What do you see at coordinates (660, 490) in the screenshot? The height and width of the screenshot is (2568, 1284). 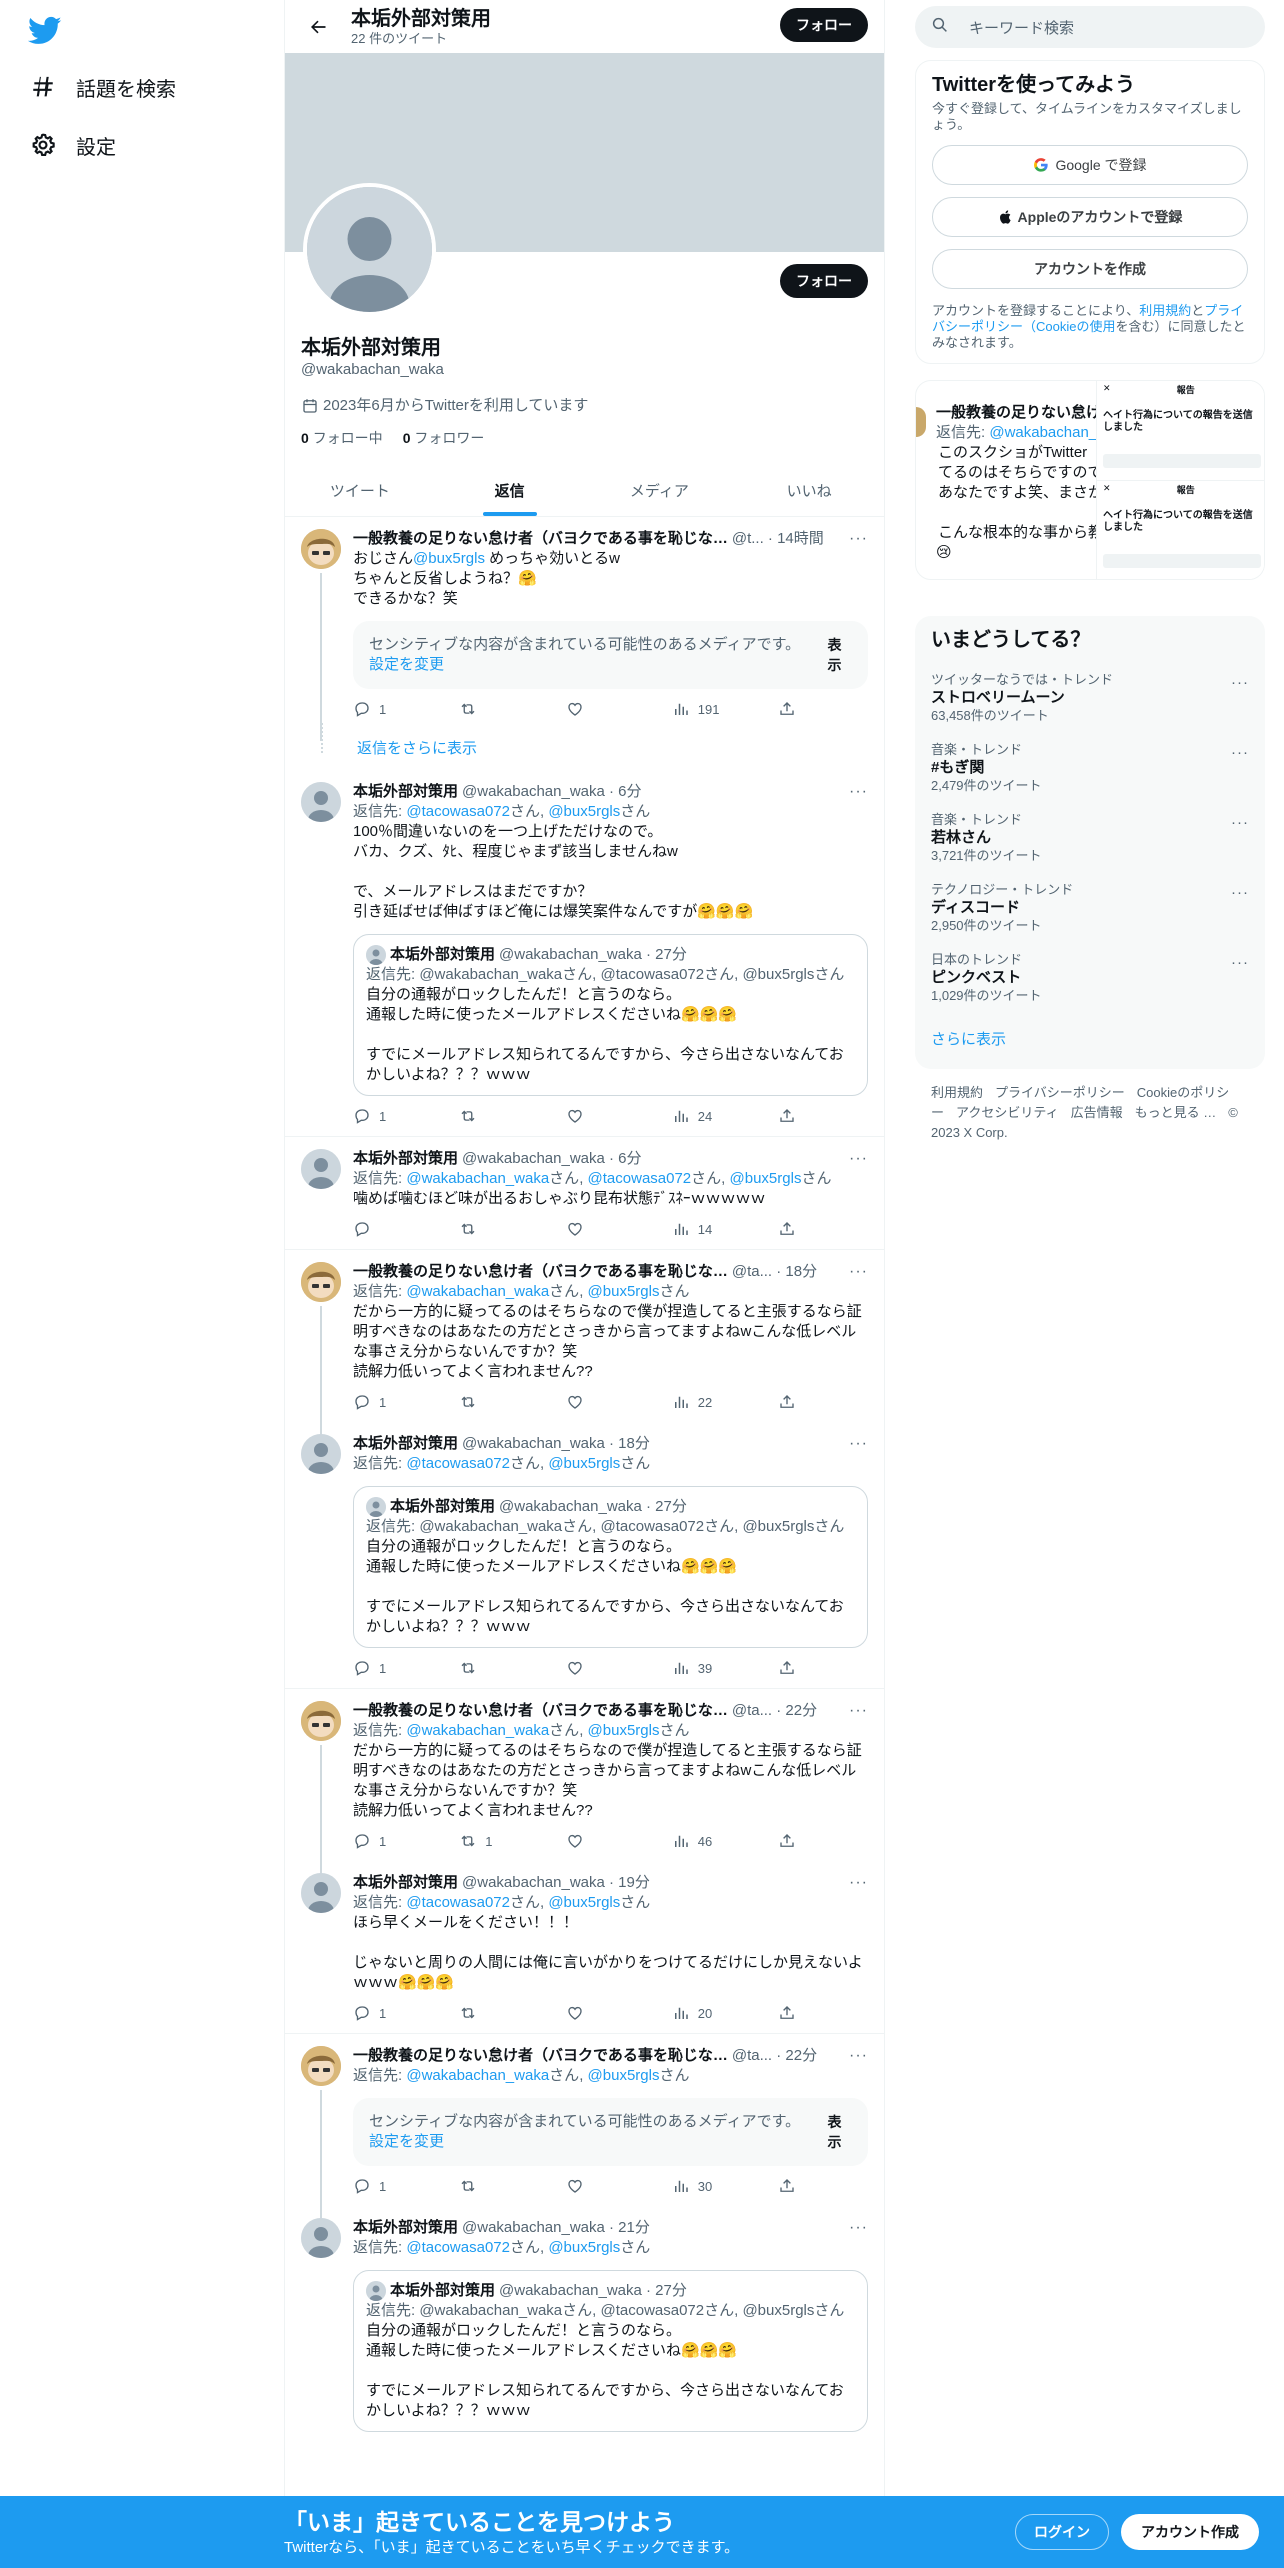 I see `tab-media: メディア` at bounding box center [660, 490].